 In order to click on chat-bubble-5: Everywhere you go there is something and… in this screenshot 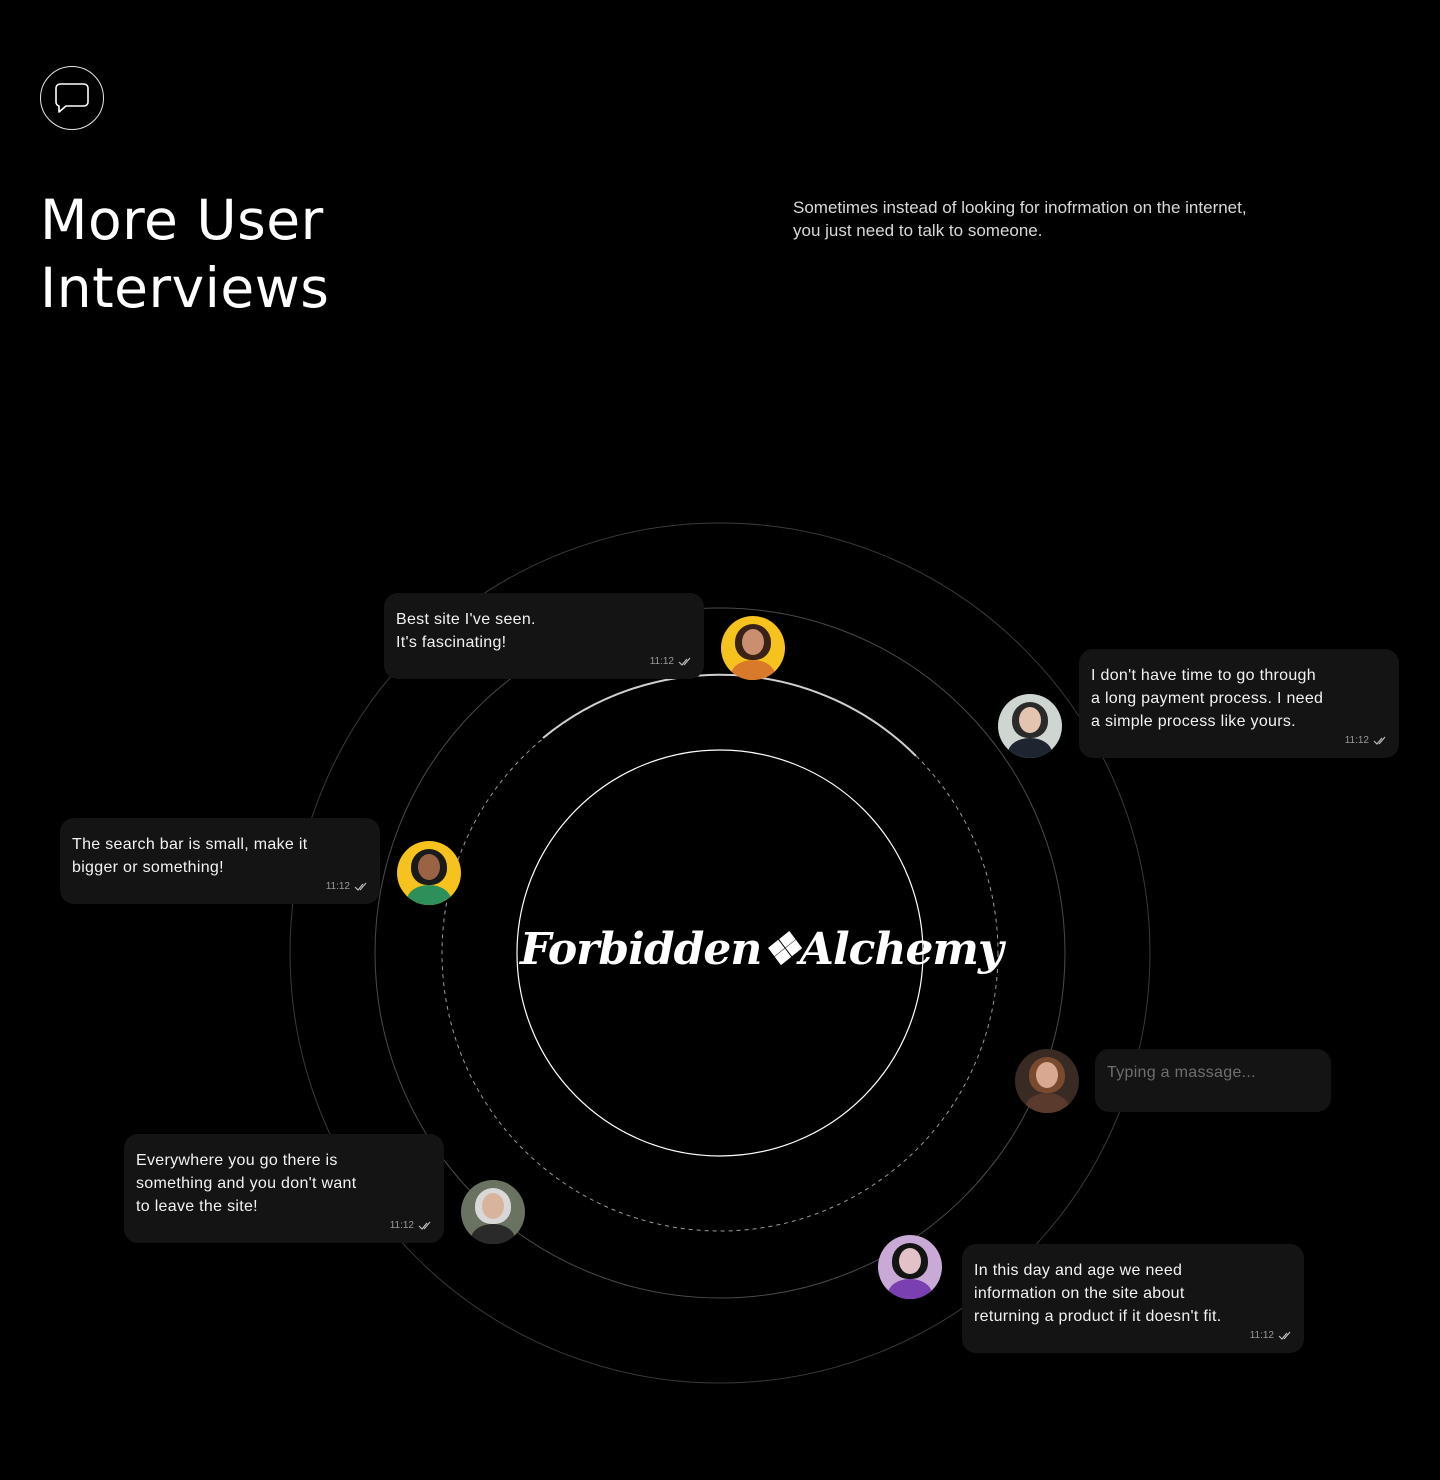, I will do `click(284, 1188)`.